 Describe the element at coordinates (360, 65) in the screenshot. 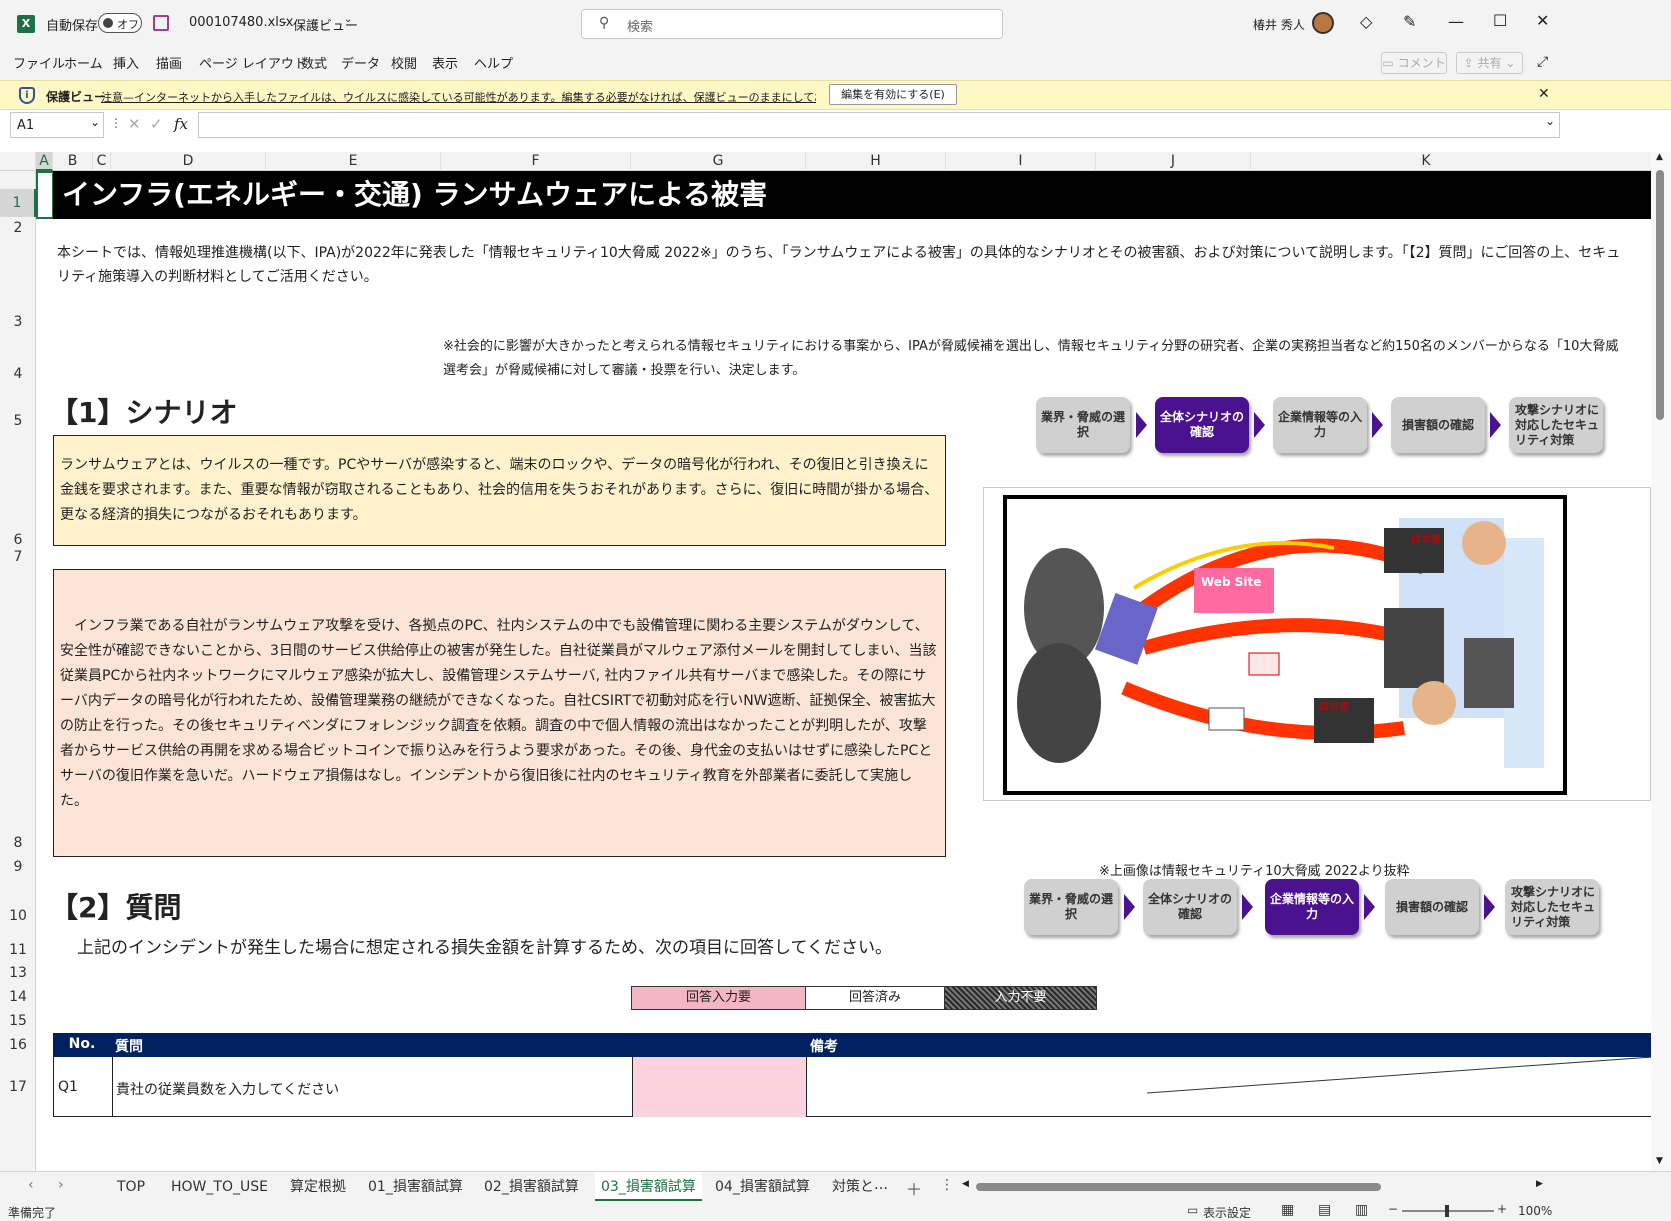

I see `ribbon-tab-data: データ` at that location.